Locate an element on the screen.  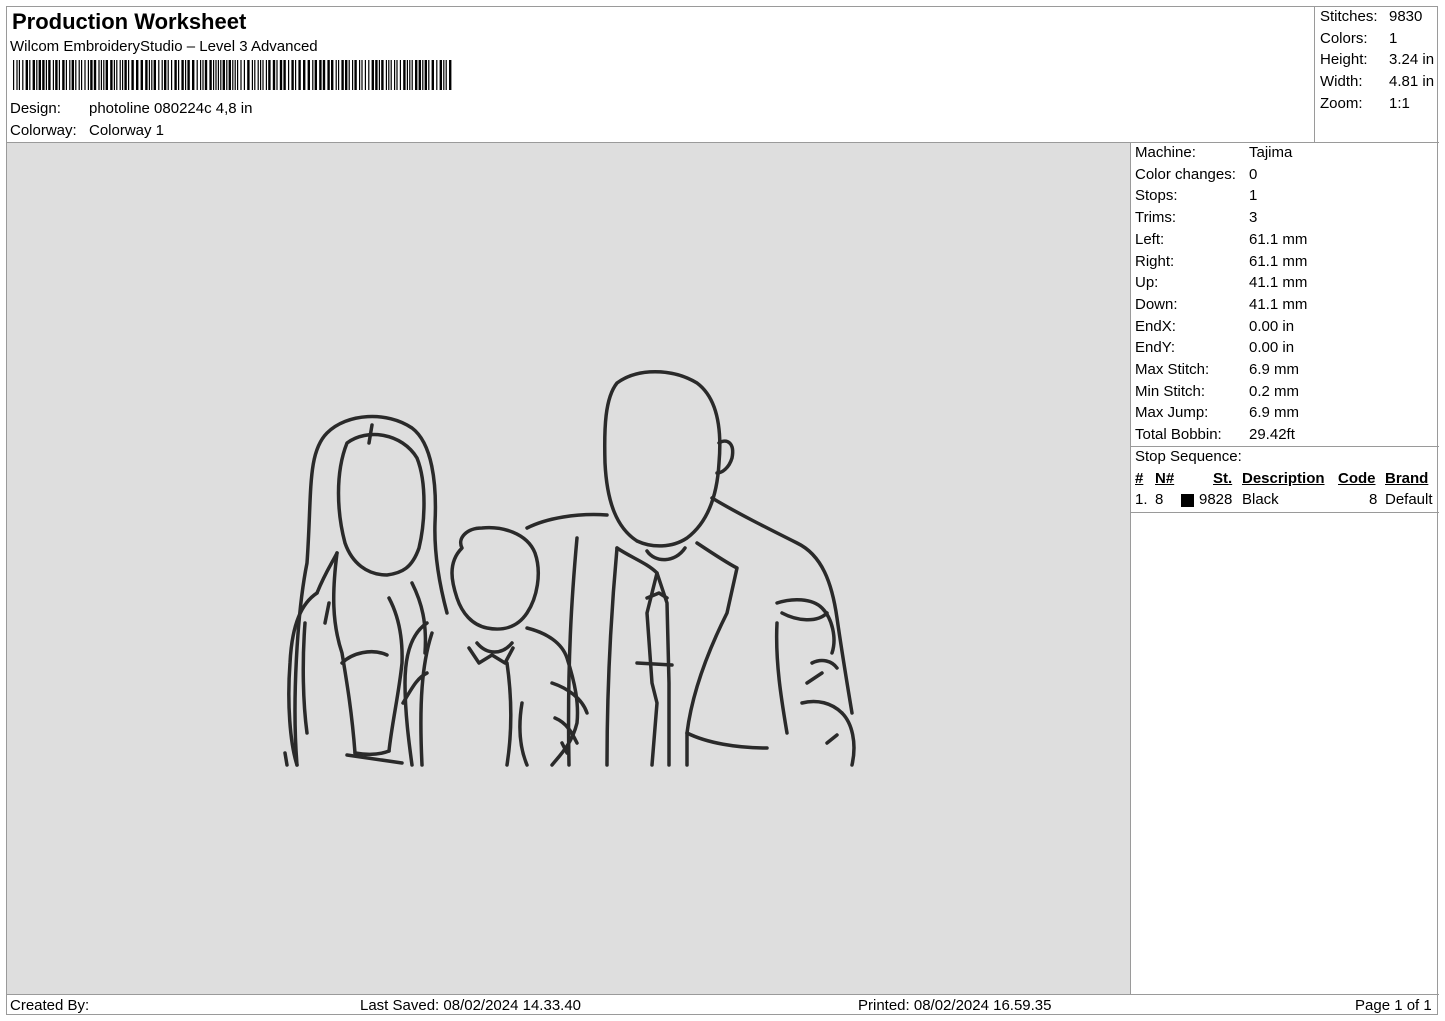
last-saved: Last Saved: 08/02/2024 14.33.40 is located at coordinates (471, 1005).